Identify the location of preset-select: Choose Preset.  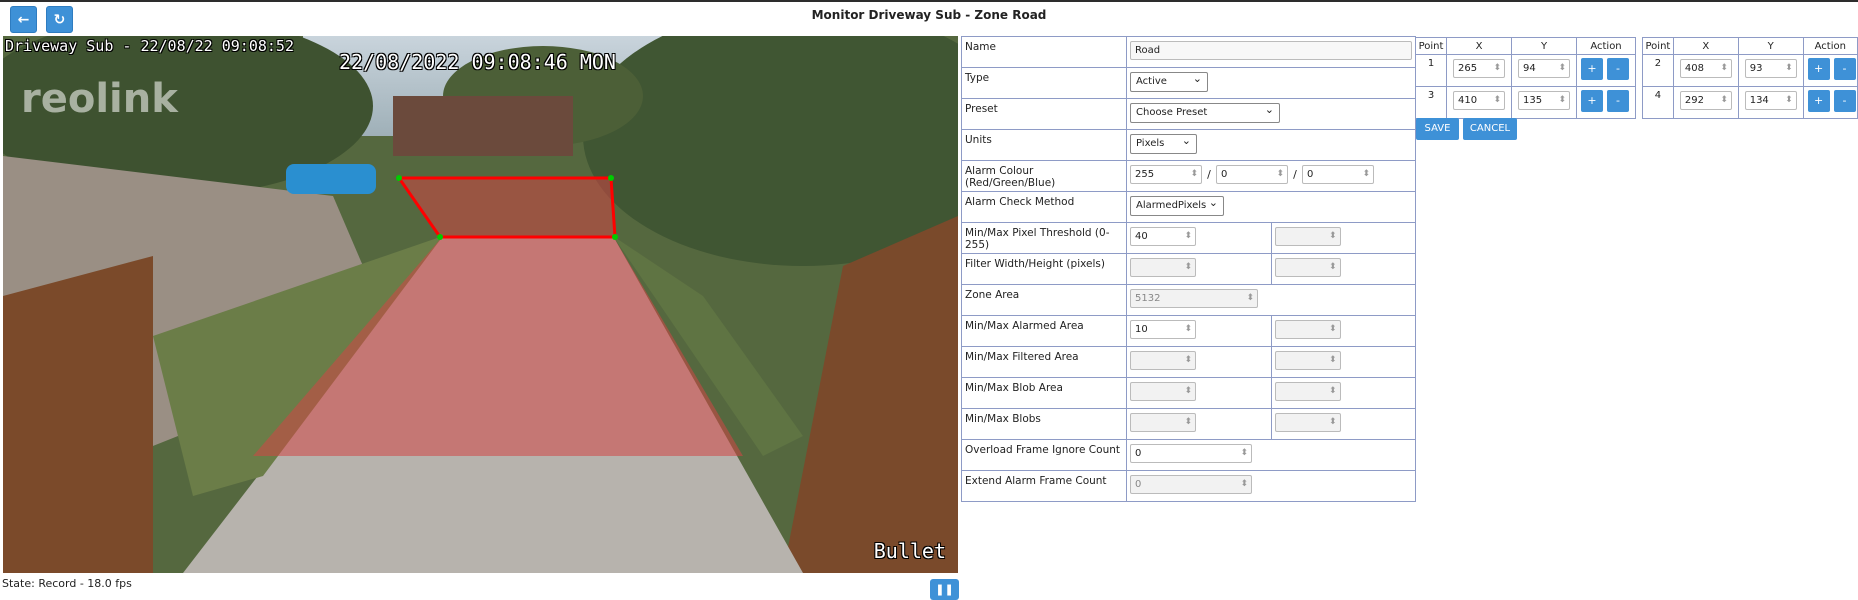
(1205, 112).